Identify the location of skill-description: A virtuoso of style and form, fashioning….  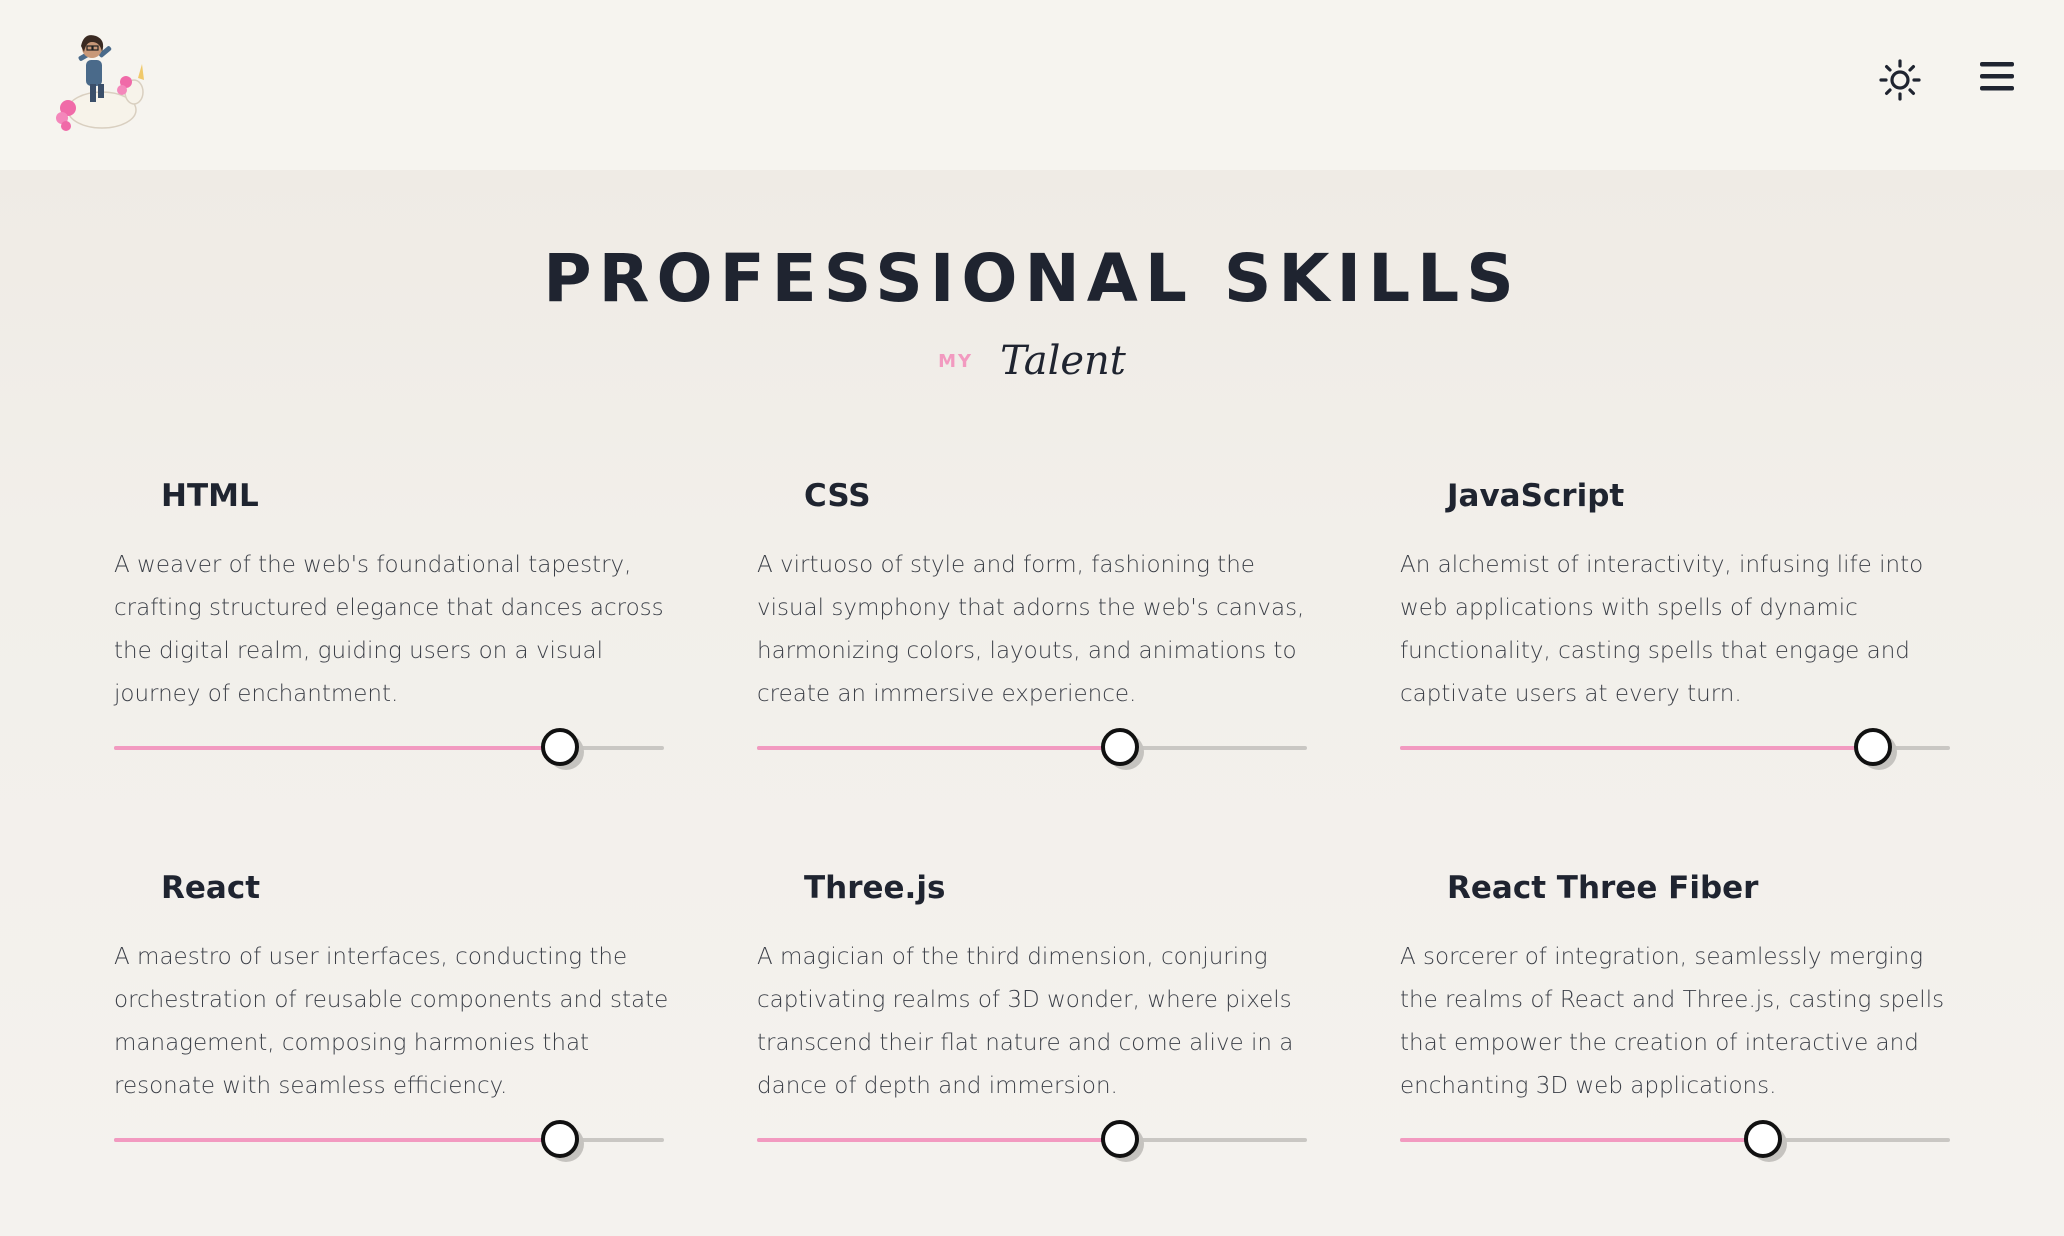
(1031, 629).